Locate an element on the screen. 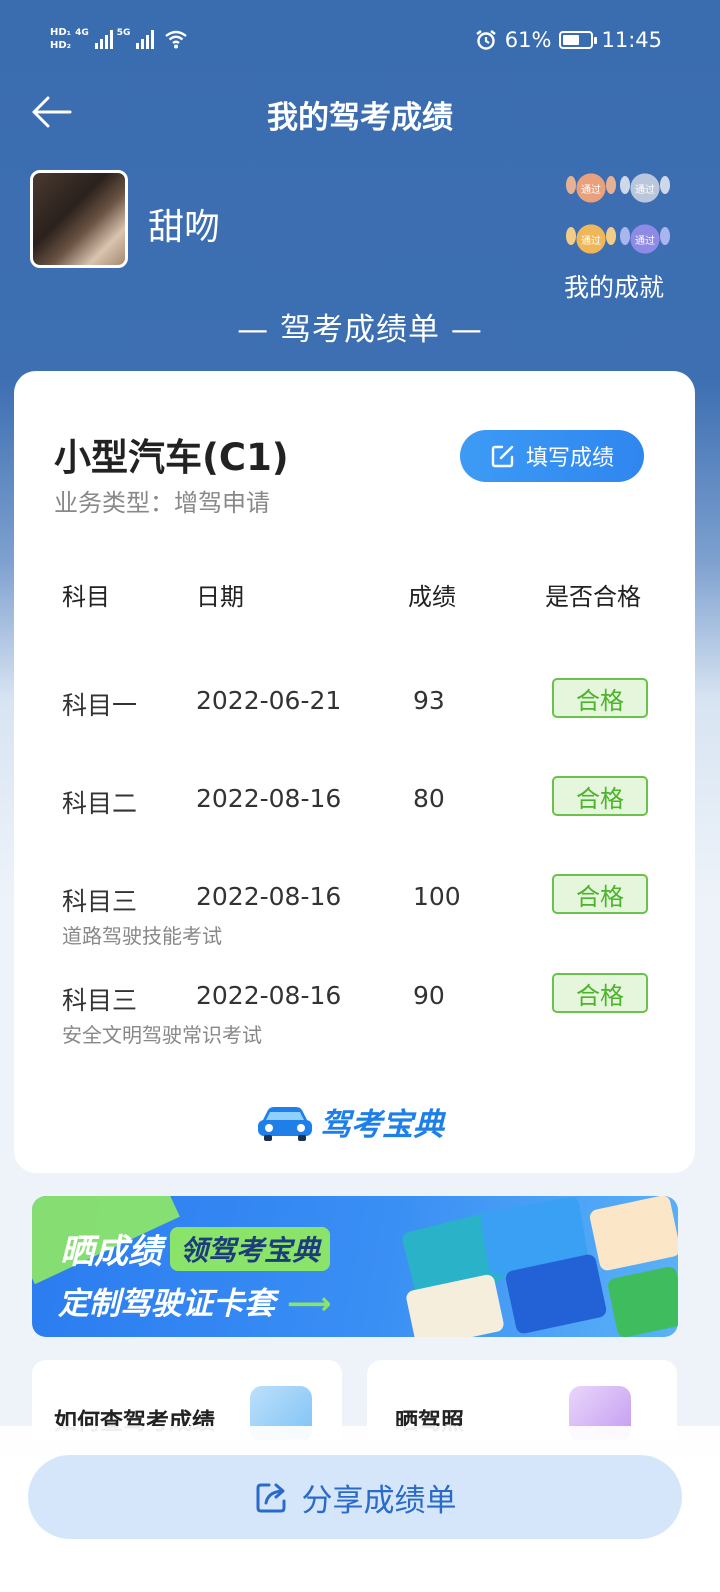 The image size is (720, 1592). edit-icon is located at coordinates (502, 456).